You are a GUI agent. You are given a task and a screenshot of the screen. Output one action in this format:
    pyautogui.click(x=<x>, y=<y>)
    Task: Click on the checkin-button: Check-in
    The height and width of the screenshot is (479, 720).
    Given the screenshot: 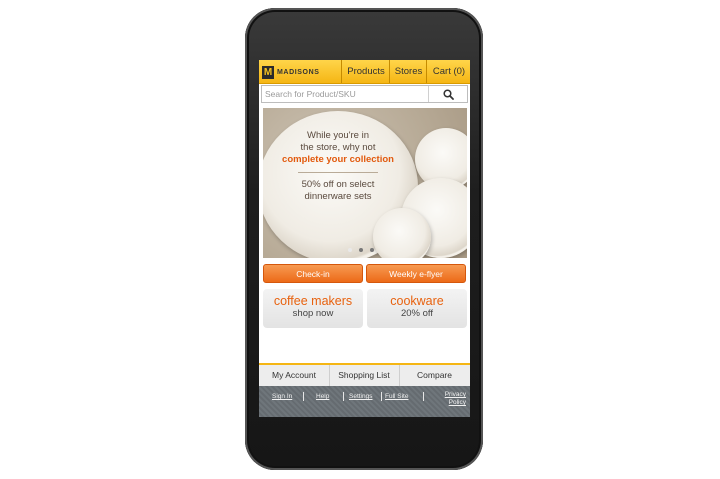 What is the action you would take?
    pyautogui.click(x=313, y=273)
    